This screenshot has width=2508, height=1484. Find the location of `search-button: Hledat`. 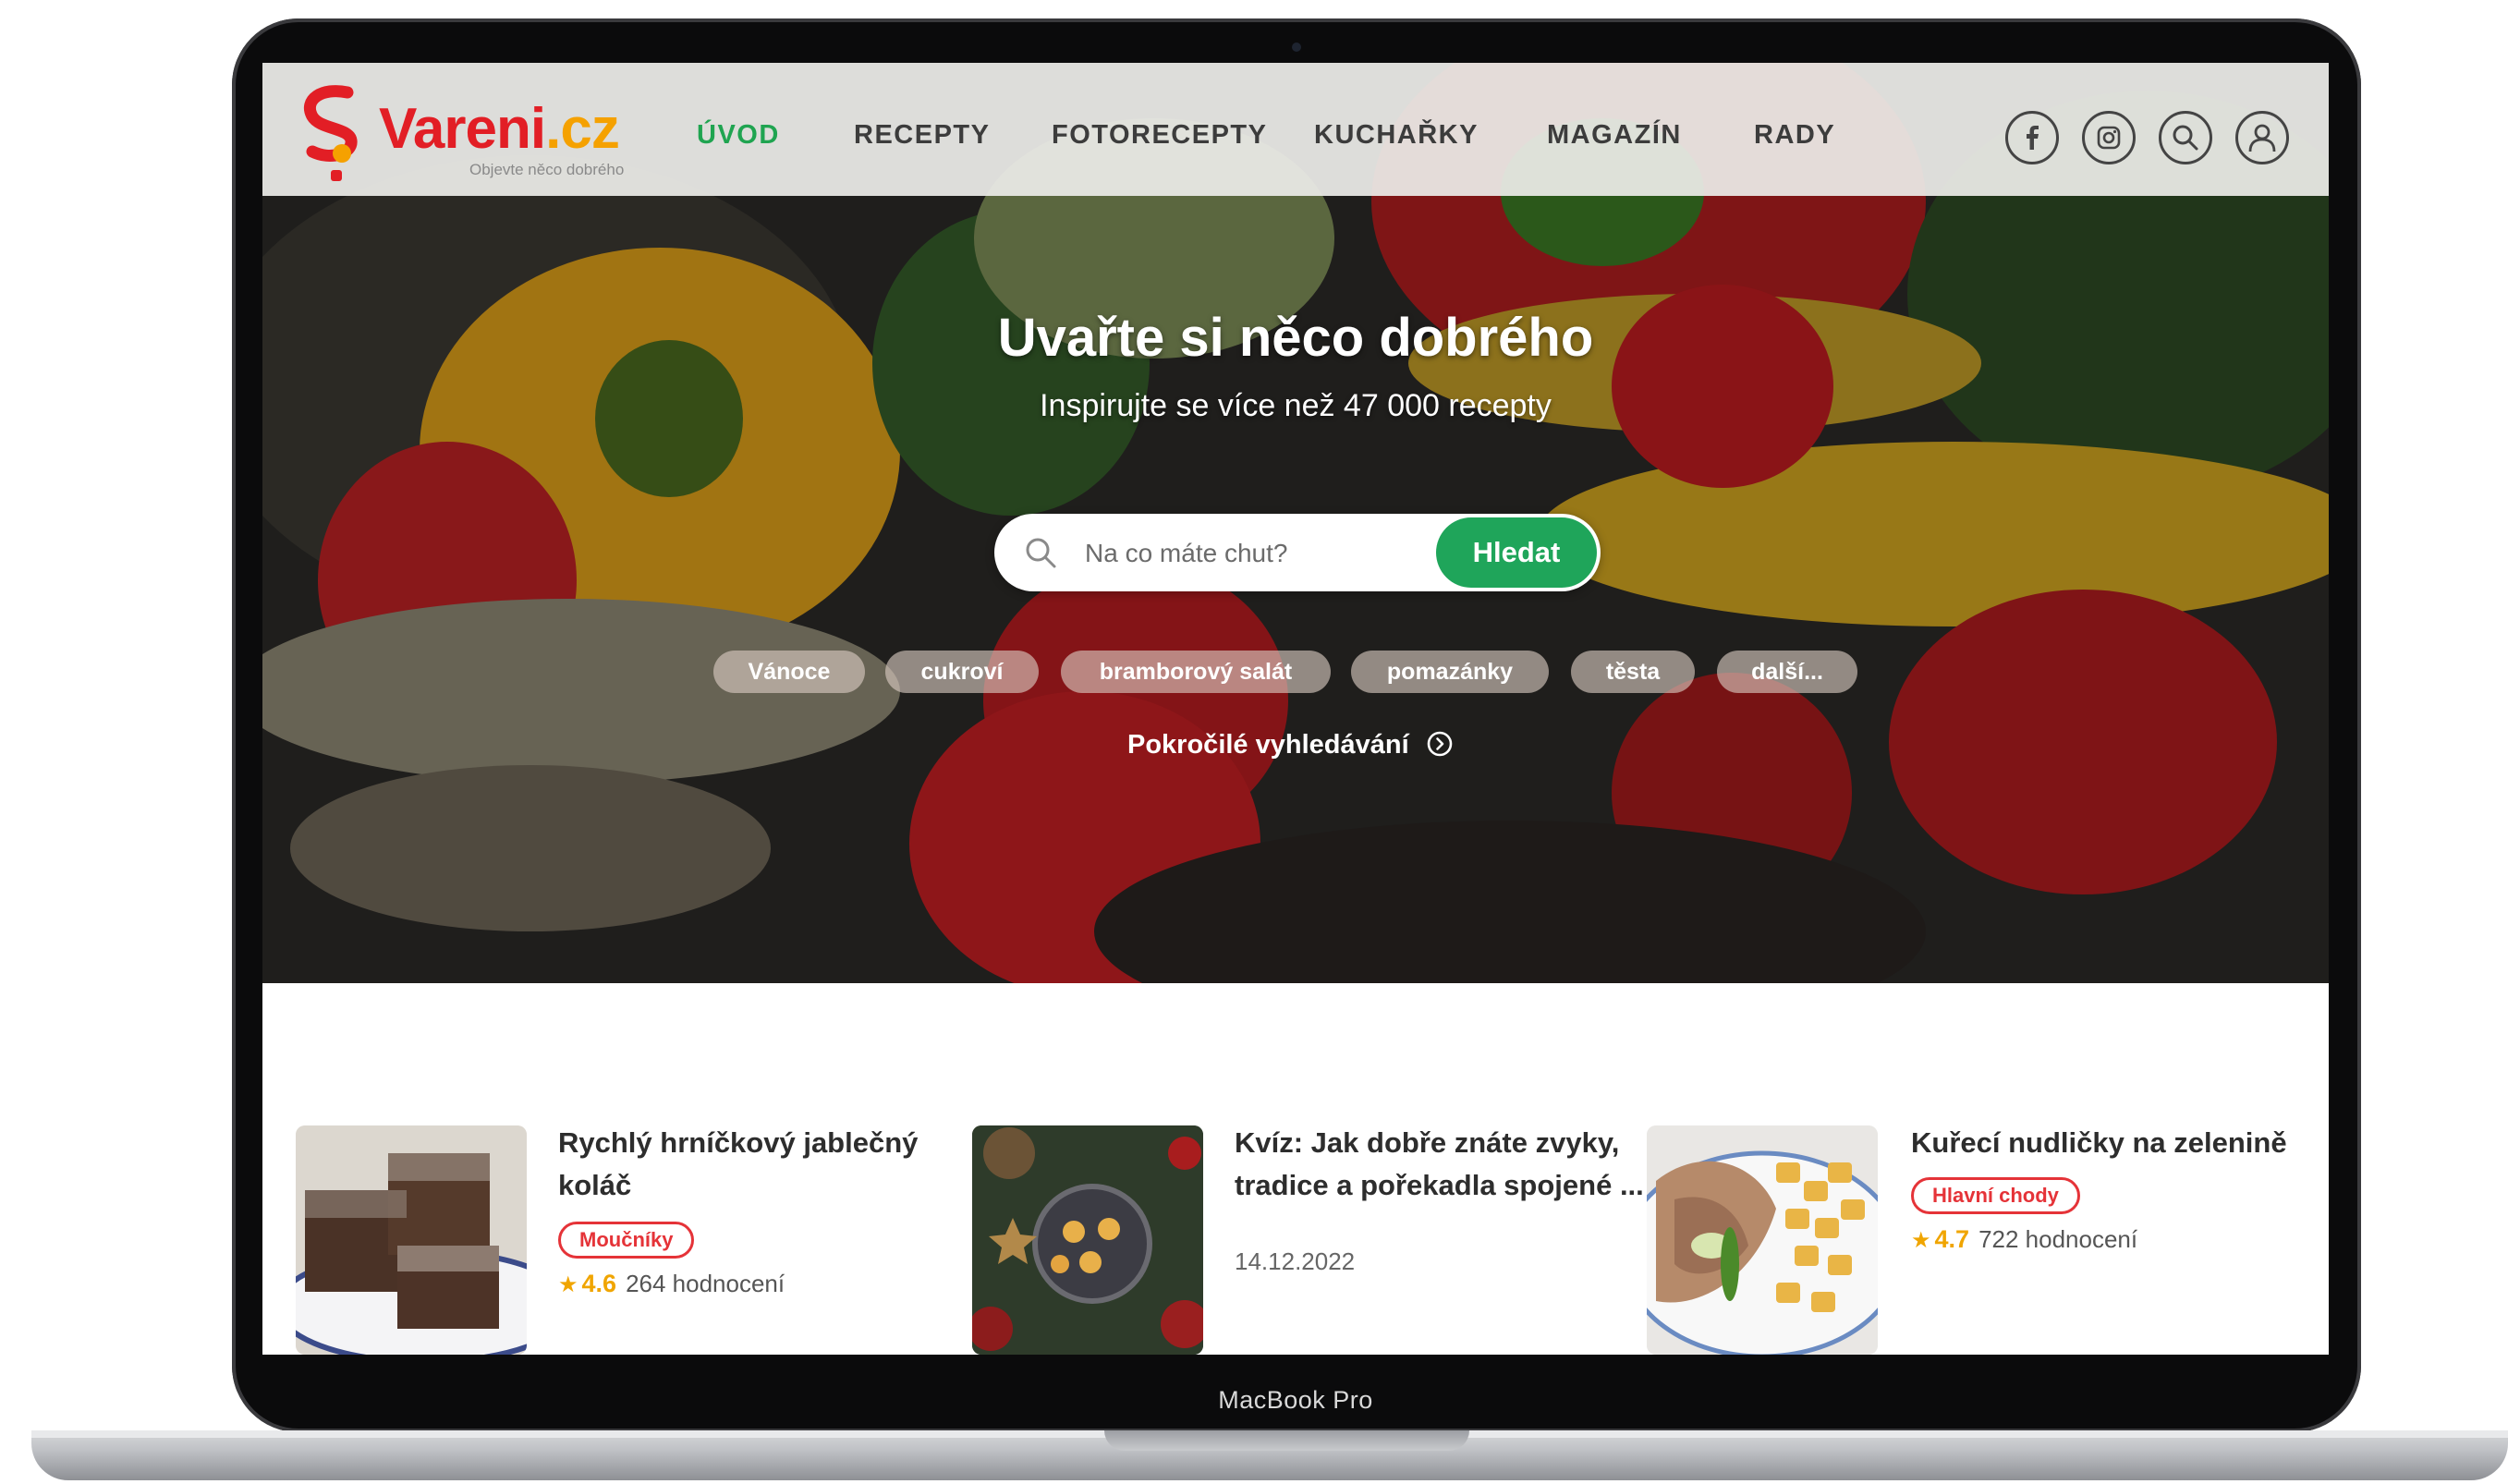

search-button: Hledat is located at coordinates (1516, 552).